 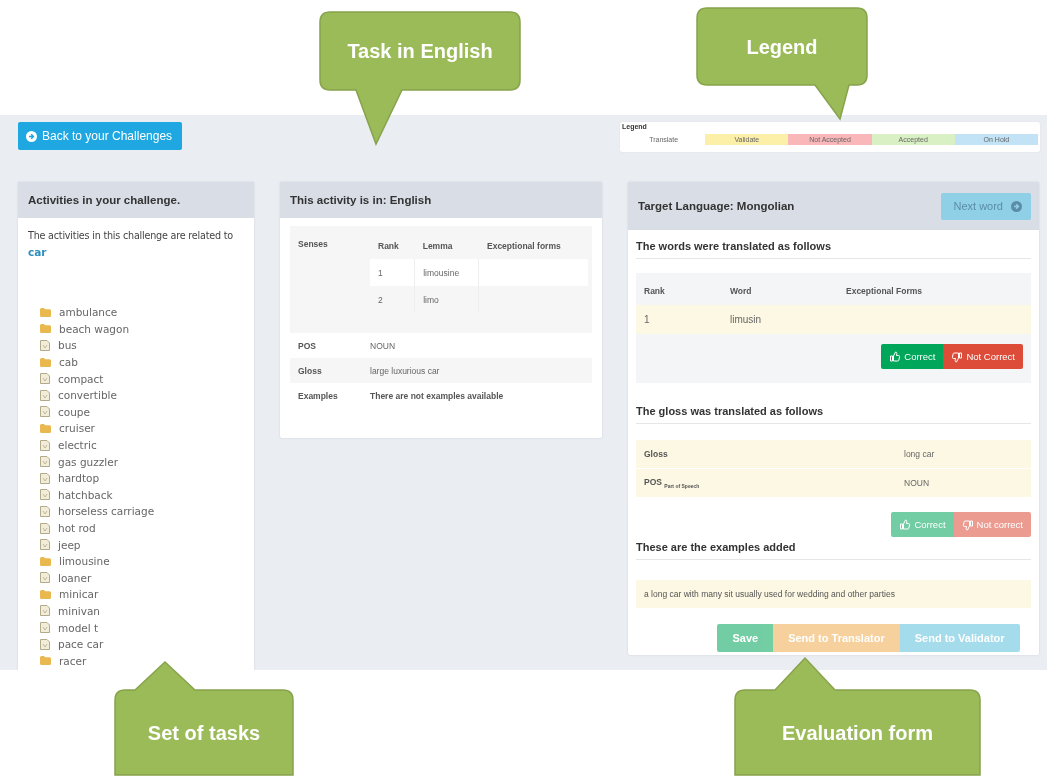 I want to click on field-label: Examples, so click(x=318, y=395).